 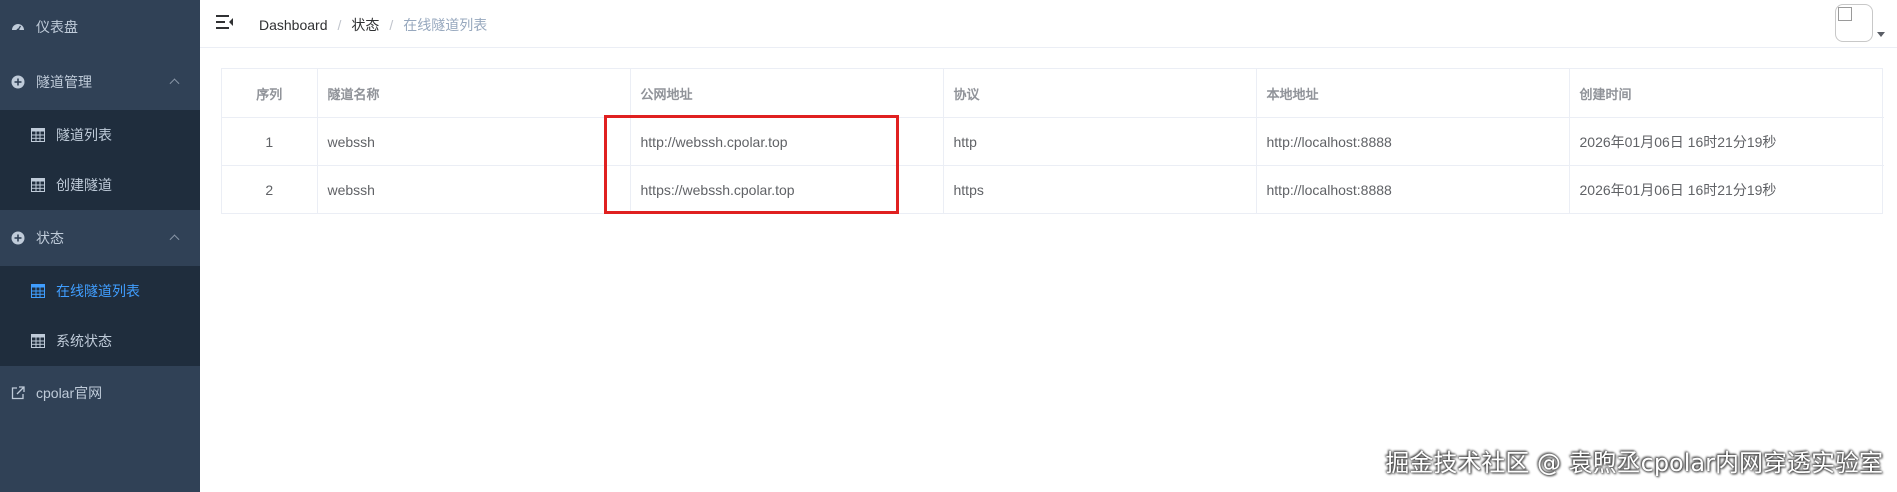 What do you see at coordinates (1413, 93) in the screenshot?
I see `column-header: 本地地址` at bounding box center [1413, 93].